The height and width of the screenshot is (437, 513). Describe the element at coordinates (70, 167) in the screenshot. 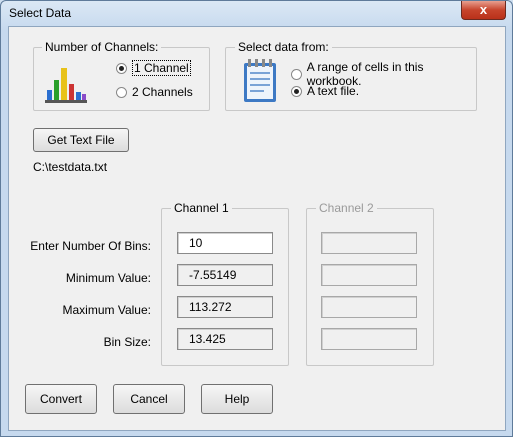

I see `file-path-label: C:\testdata.txt` at that location.